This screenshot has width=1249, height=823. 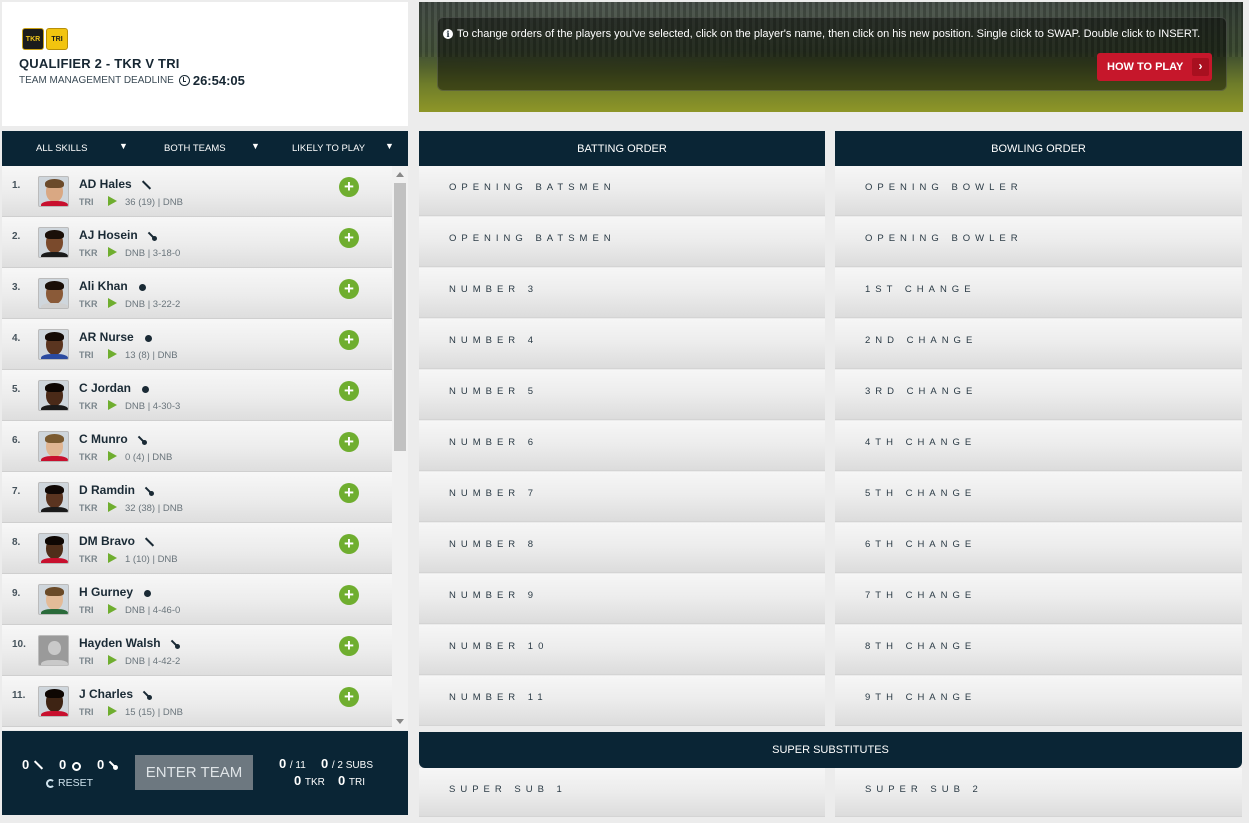 I want to click on player-rank: 4., so click(x=16, y=338).